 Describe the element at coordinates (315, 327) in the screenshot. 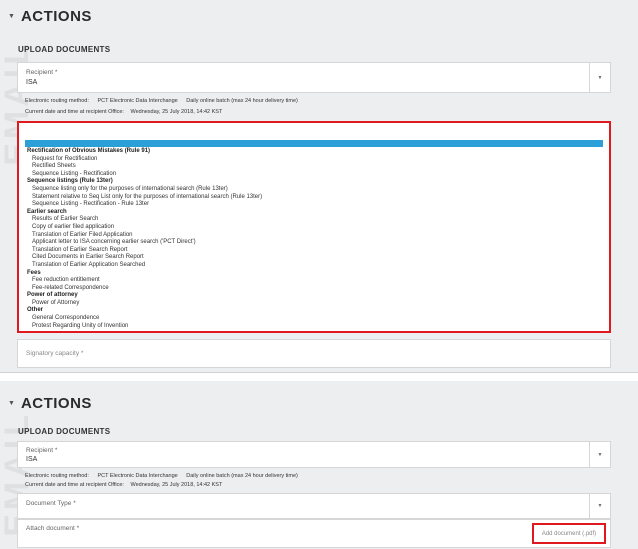

I see `dropdown-option: Protest Regarding Unity of Invention` at that location.